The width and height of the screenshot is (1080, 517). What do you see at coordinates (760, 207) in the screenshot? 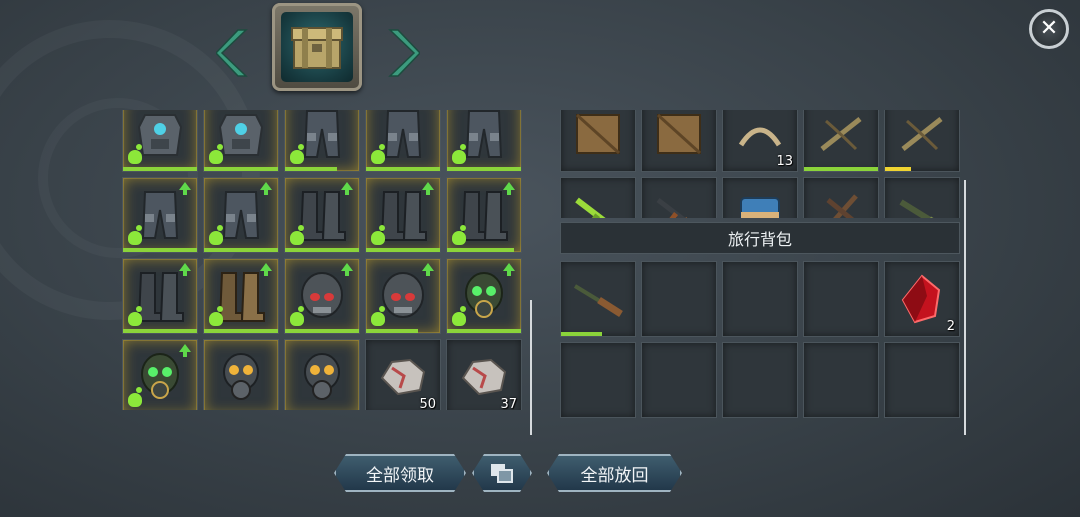
I see `duct-tape-icon` at bounding box center [760, 207].